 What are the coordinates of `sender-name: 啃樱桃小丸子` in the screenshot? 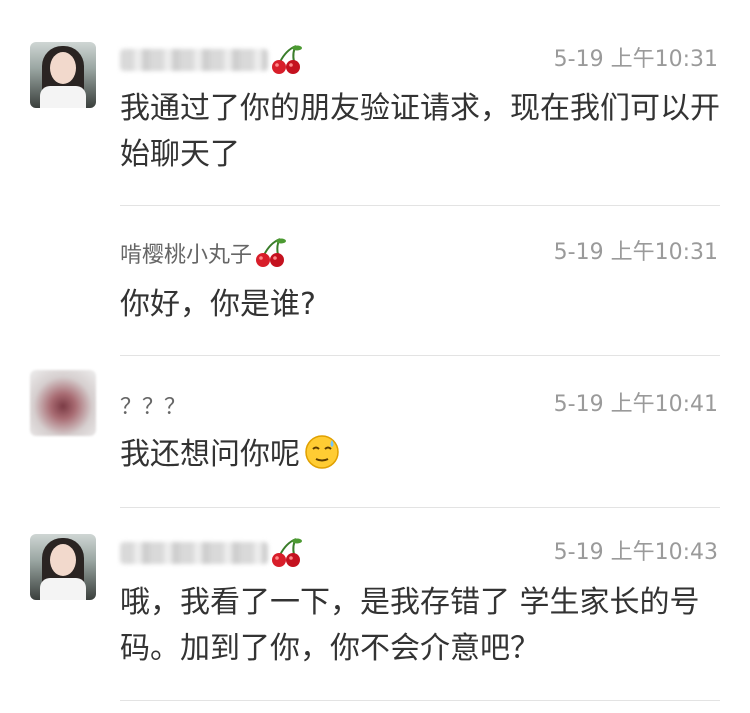 It's located at (186, 253).